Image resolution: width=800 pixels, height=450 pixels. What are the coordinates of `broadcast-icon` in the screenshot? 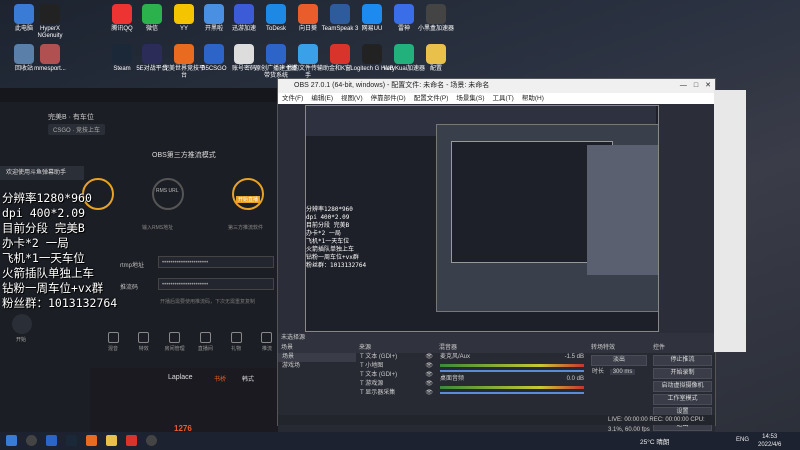 It's located at (276, 54).